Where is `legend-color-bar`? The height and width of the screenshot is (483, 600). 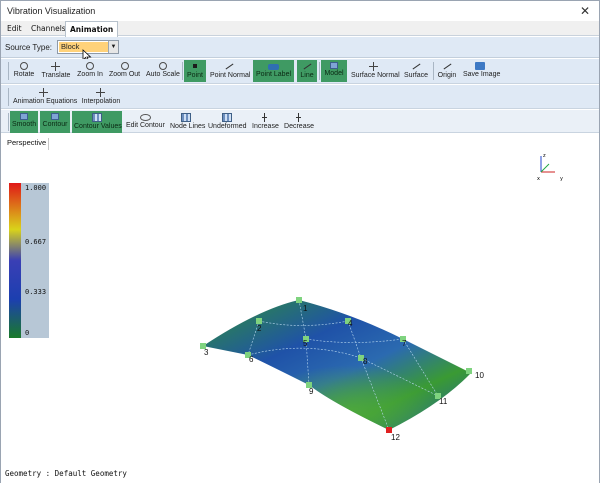
legend-color-bar is located at coordinates (15, 260).